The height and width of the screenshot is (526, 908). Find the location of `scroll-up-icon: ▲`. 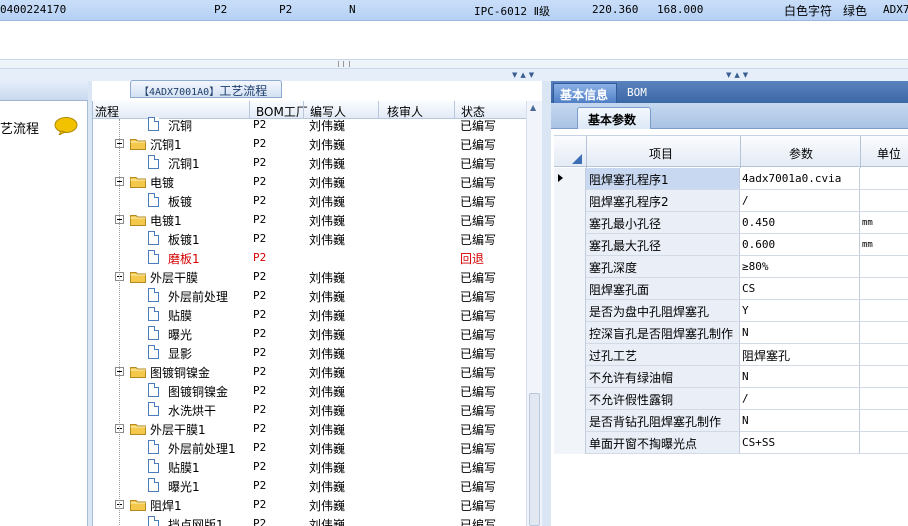

scroll-up-icon: ▲ is located at coordinates (533, 107).